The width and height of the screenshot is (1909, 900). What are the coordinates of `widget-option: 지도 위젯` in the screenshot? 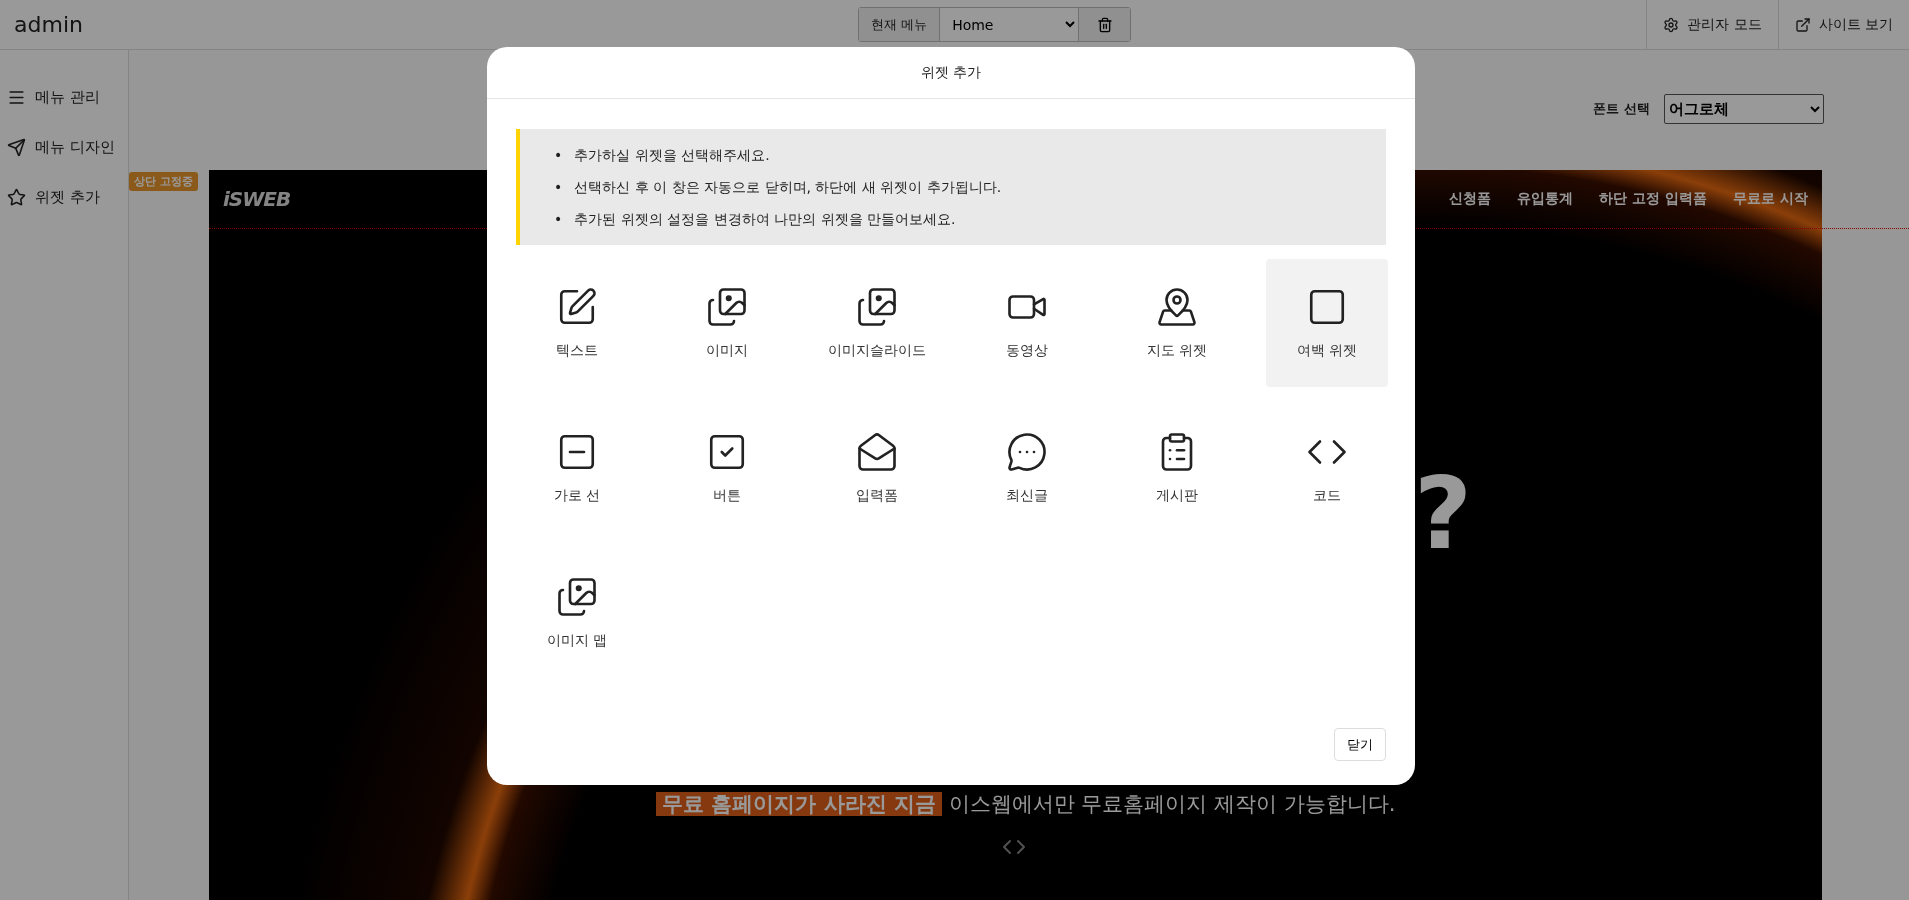 It's located at (1177, 323).